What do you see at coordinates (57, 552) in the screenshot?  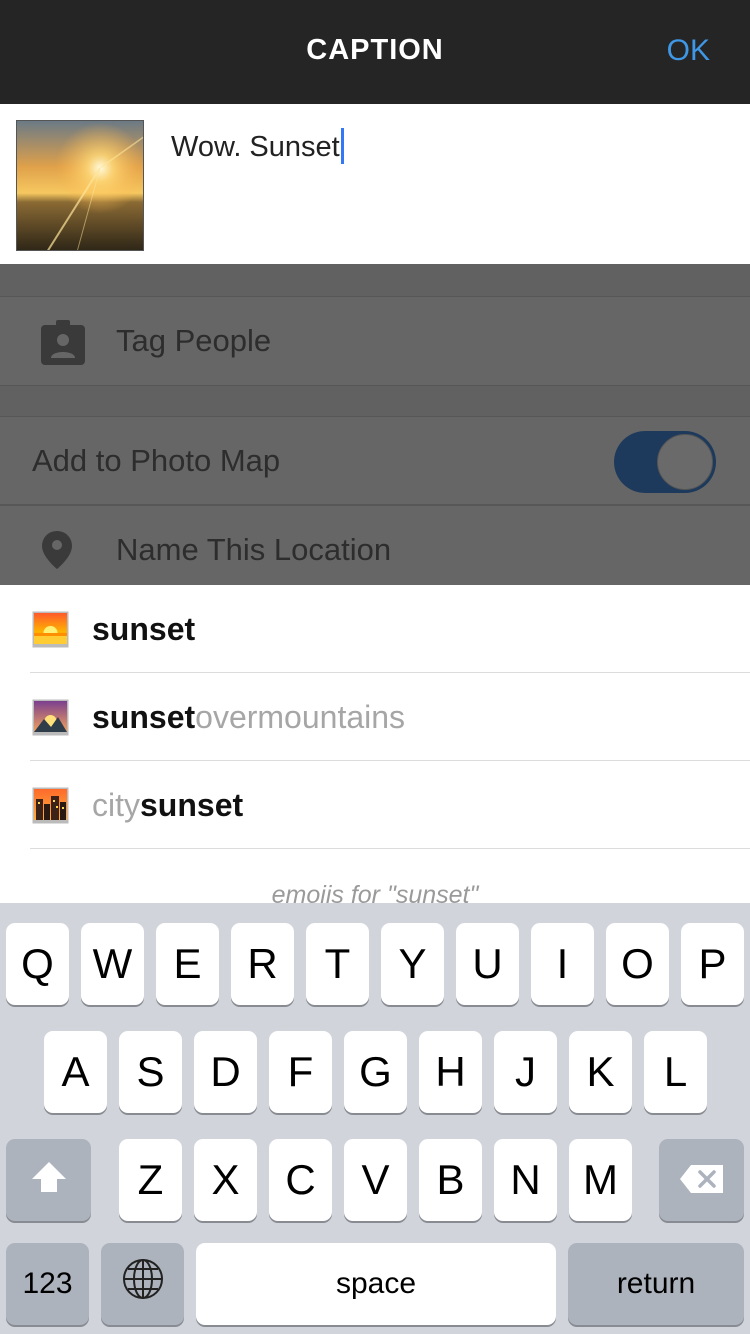 I see `location-pin-icon` at bounding box center [57, 552].